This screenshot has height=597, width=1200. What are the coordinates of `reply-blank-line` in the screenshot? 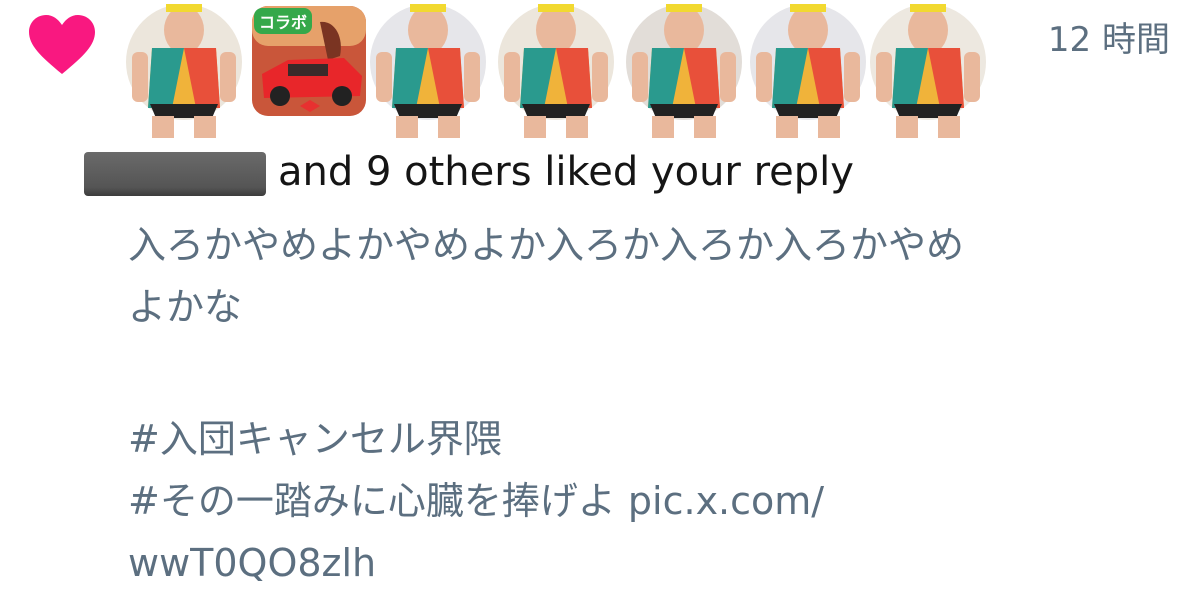 It's located at (633, 373).